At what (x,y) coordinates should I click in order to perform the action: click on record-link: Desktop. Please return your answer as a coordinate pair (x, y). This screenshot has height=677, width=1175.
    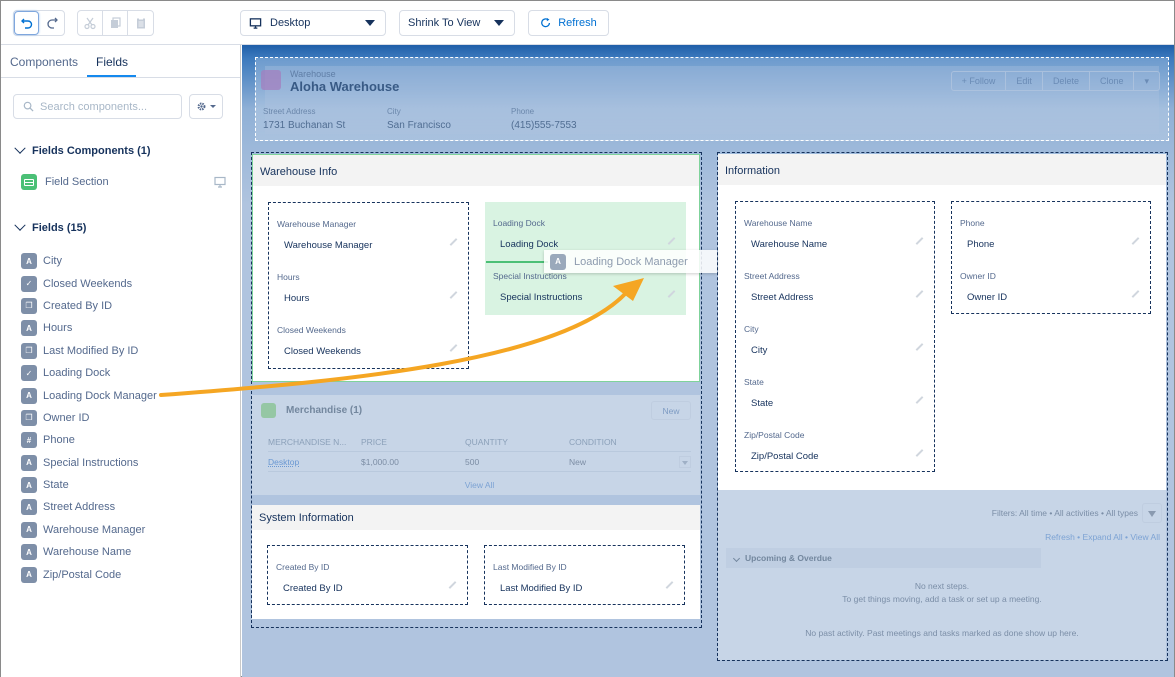
    Looking at the image, I should click on (314, 462).